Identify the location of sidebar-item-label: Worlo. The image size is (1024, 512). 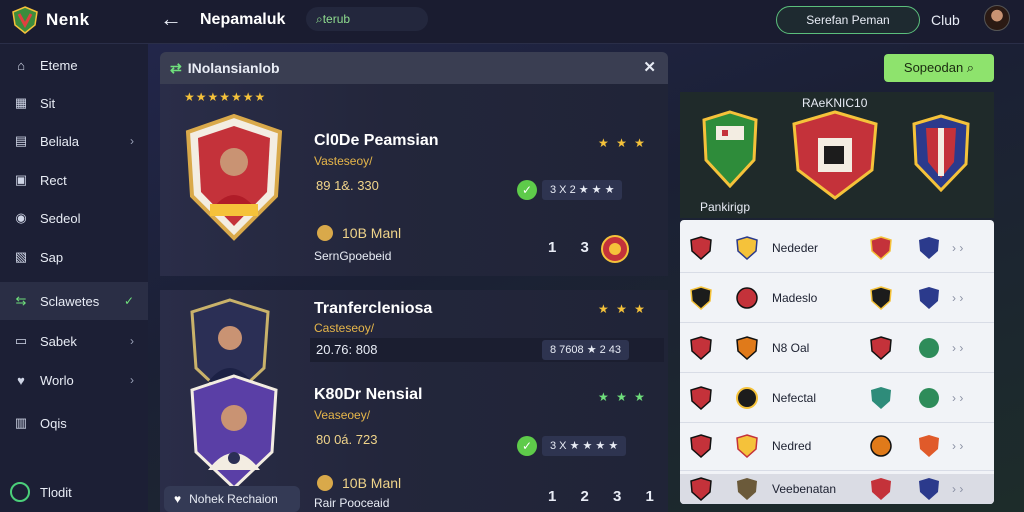
(57, 380).